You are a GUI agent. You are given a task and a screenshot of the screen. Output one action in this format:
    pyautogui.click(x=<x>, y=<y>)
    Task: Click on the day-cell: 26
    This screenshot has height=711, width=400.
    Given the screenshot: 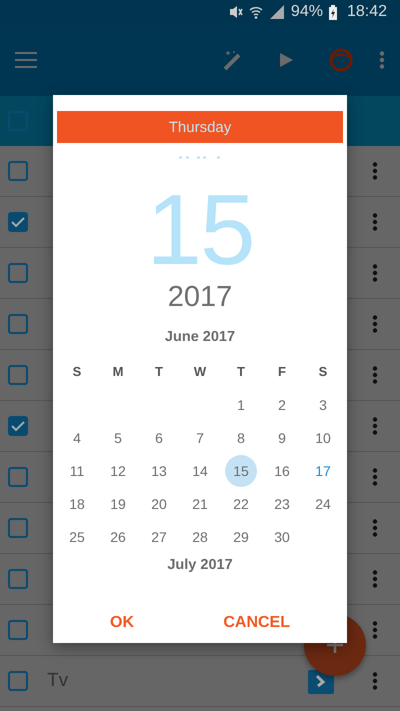 What is the action you would take?
    pyautogui.click(x=118, y=536)
    